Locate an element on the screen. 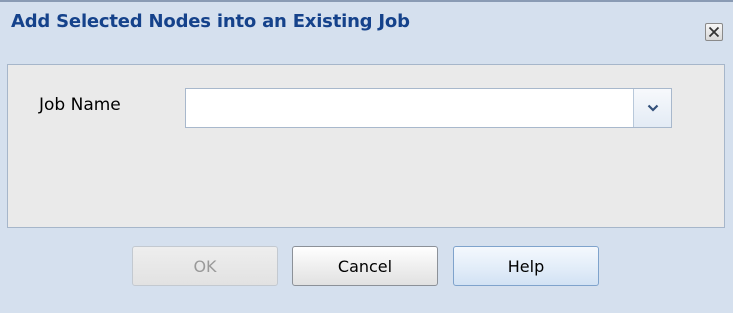 Image resolution: width=733 pixels, height=313 pixels. close-button is located at coordinates (714, 32).